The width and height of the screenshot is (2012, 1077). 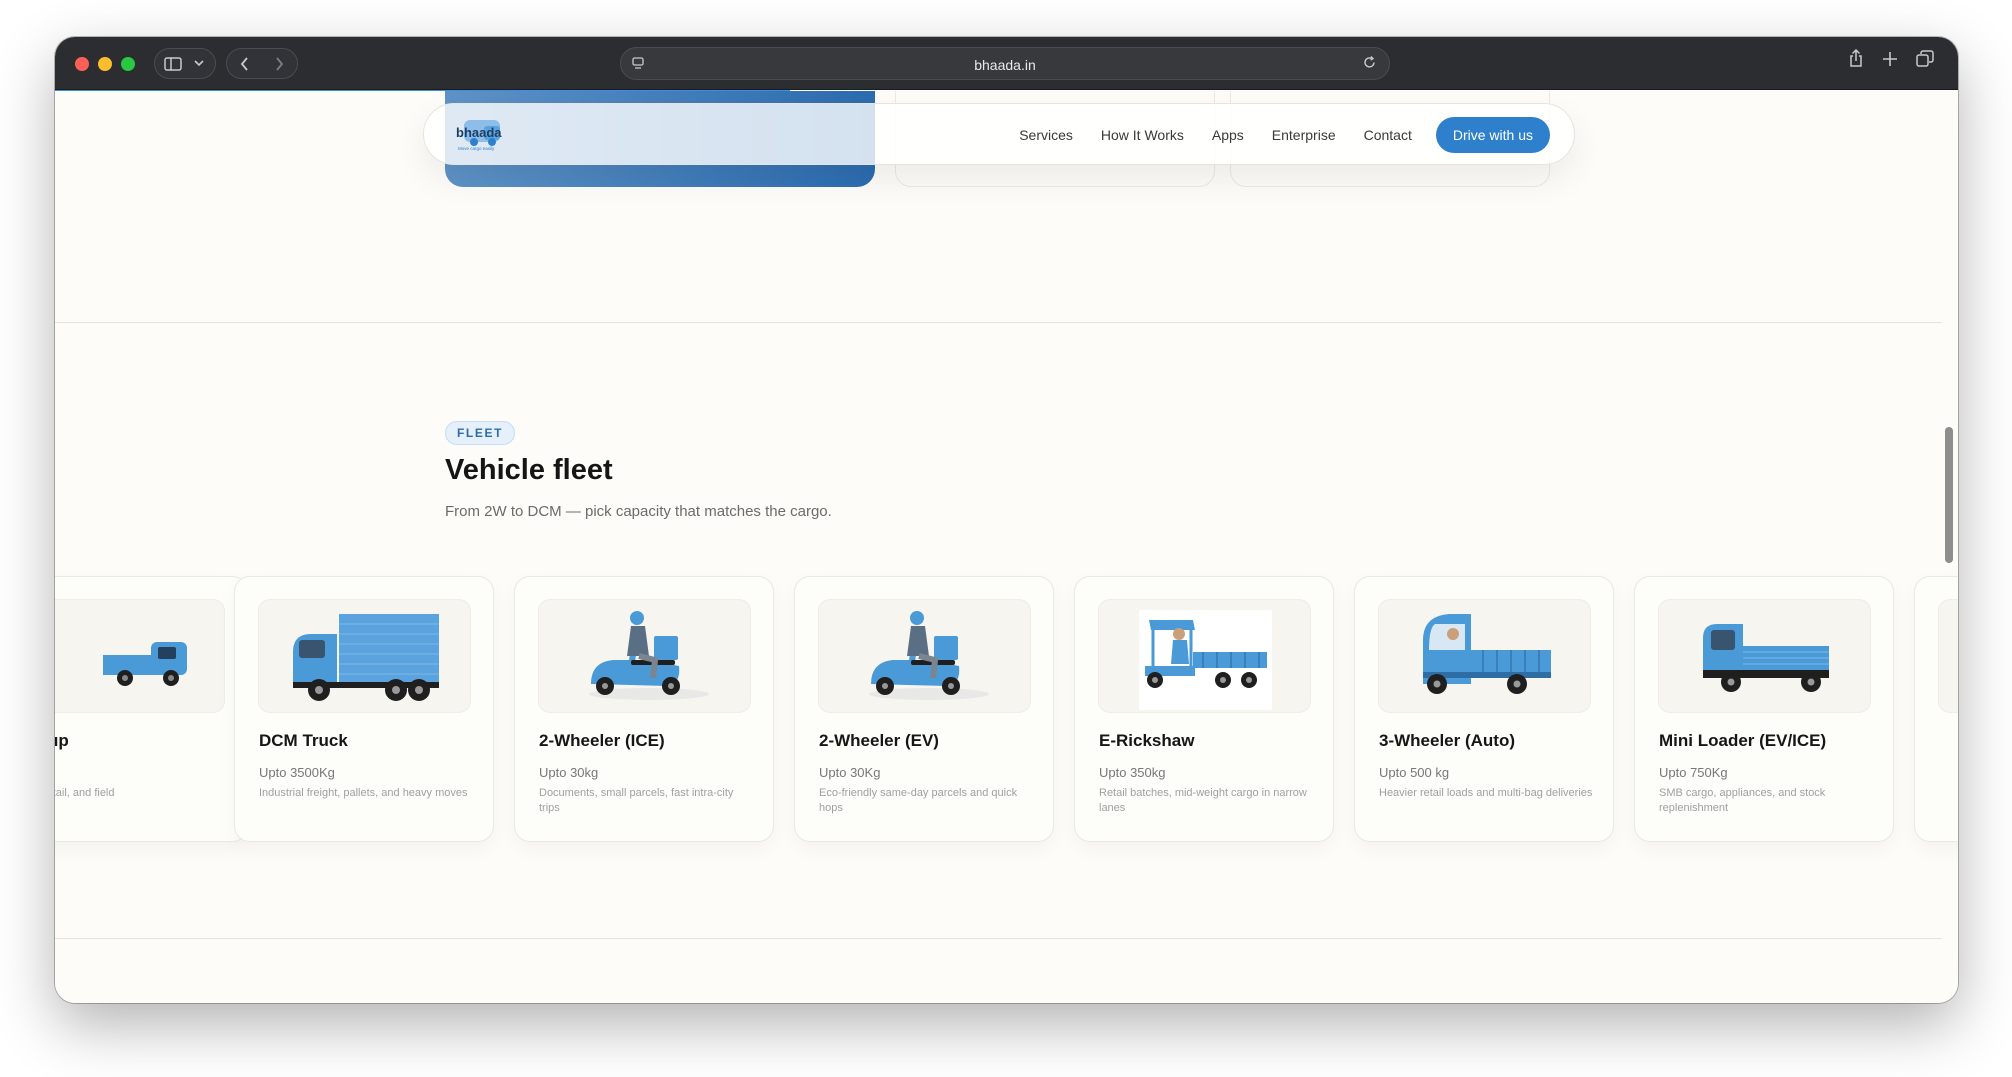 I want to click on chevron-down-icon, so click(x=199, y=63).